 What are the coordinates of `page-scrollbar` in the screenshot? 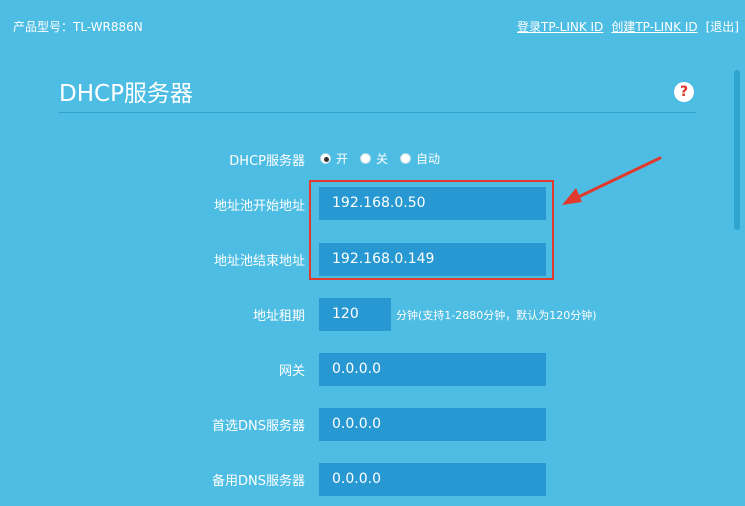 It's located at (737, 288).